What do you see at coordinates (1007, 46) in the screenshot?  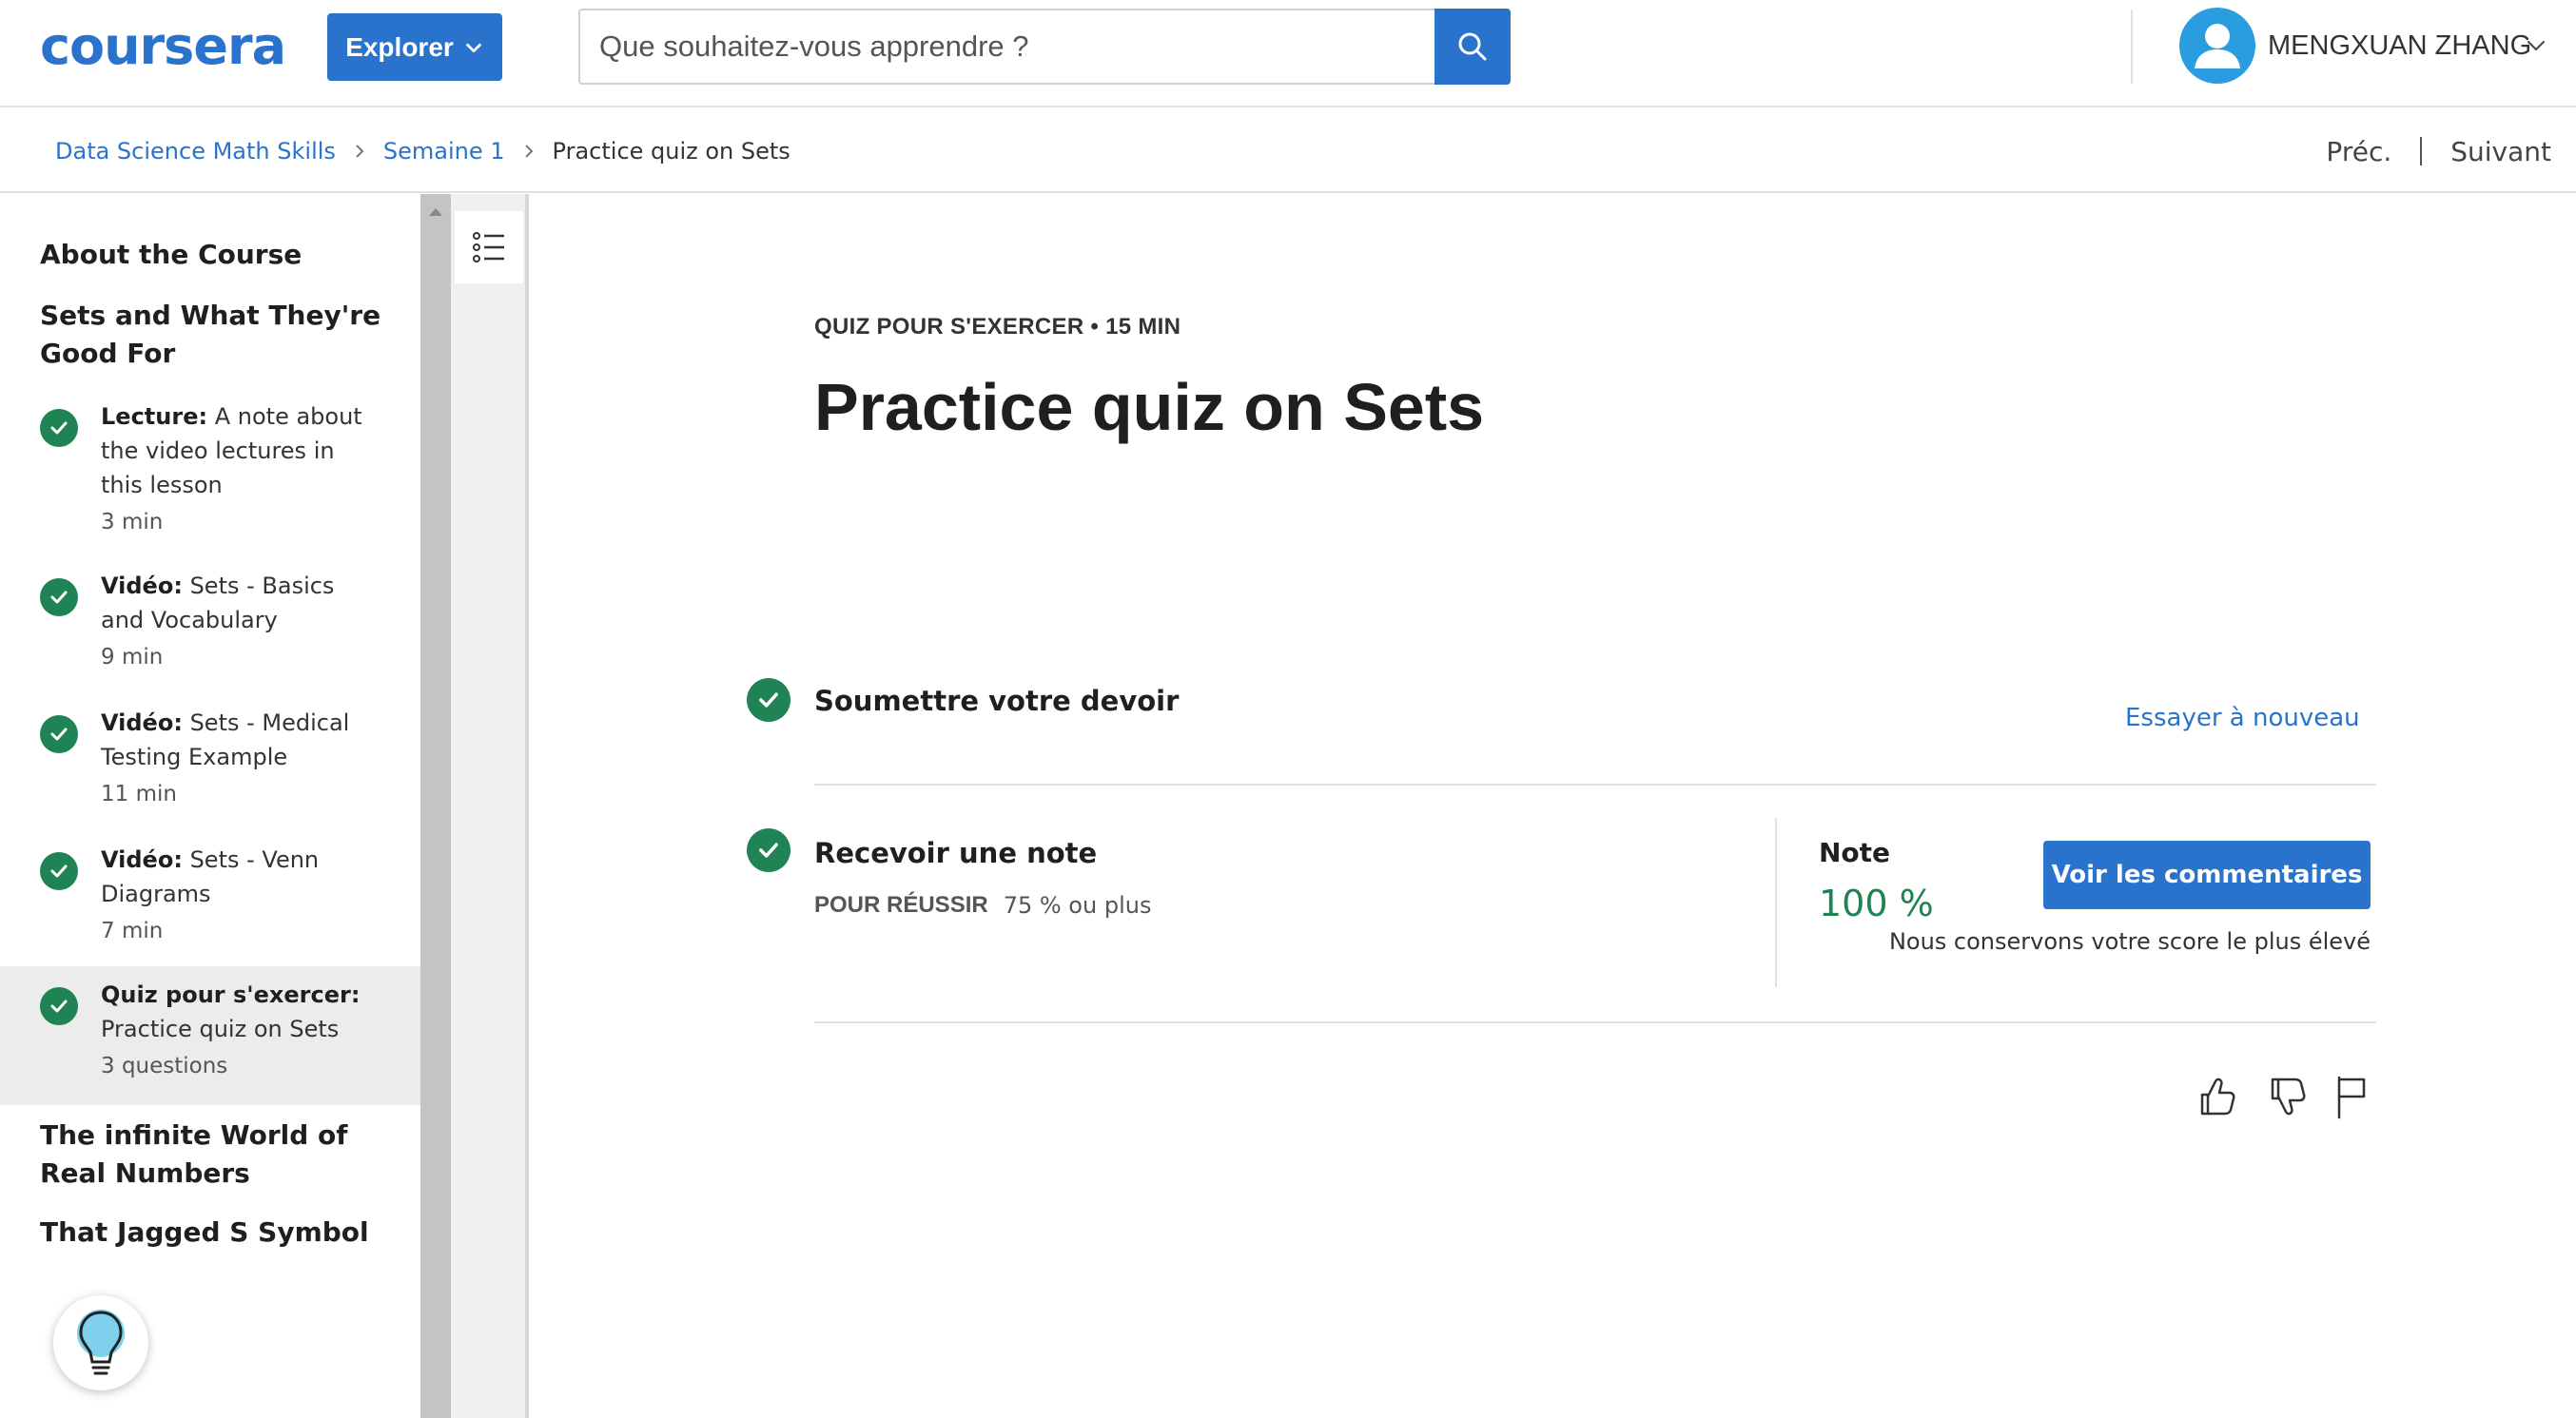 I see `search-input` at bounding box center [1007, 46].